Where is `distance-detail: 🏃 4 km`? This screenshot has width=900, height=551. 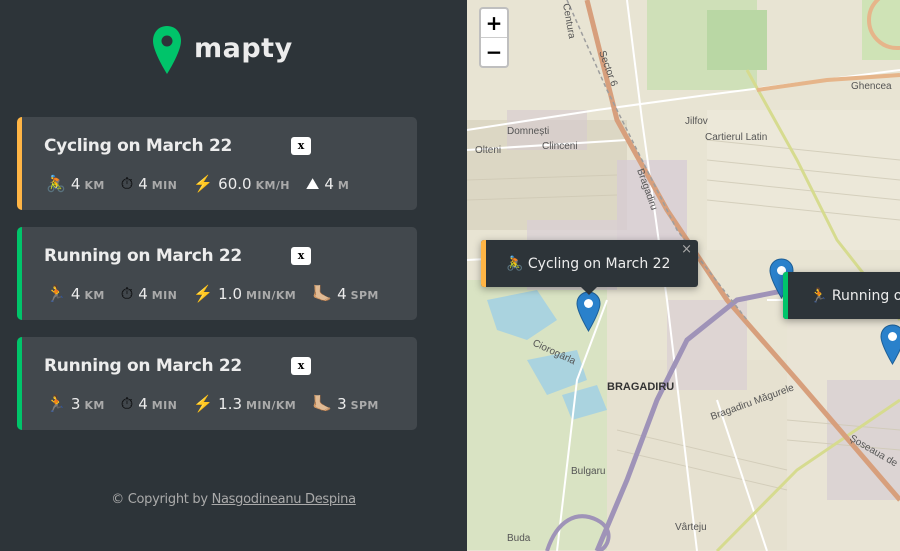
distance-detail: 🏃 4 km is located at coordinates (75, 294).